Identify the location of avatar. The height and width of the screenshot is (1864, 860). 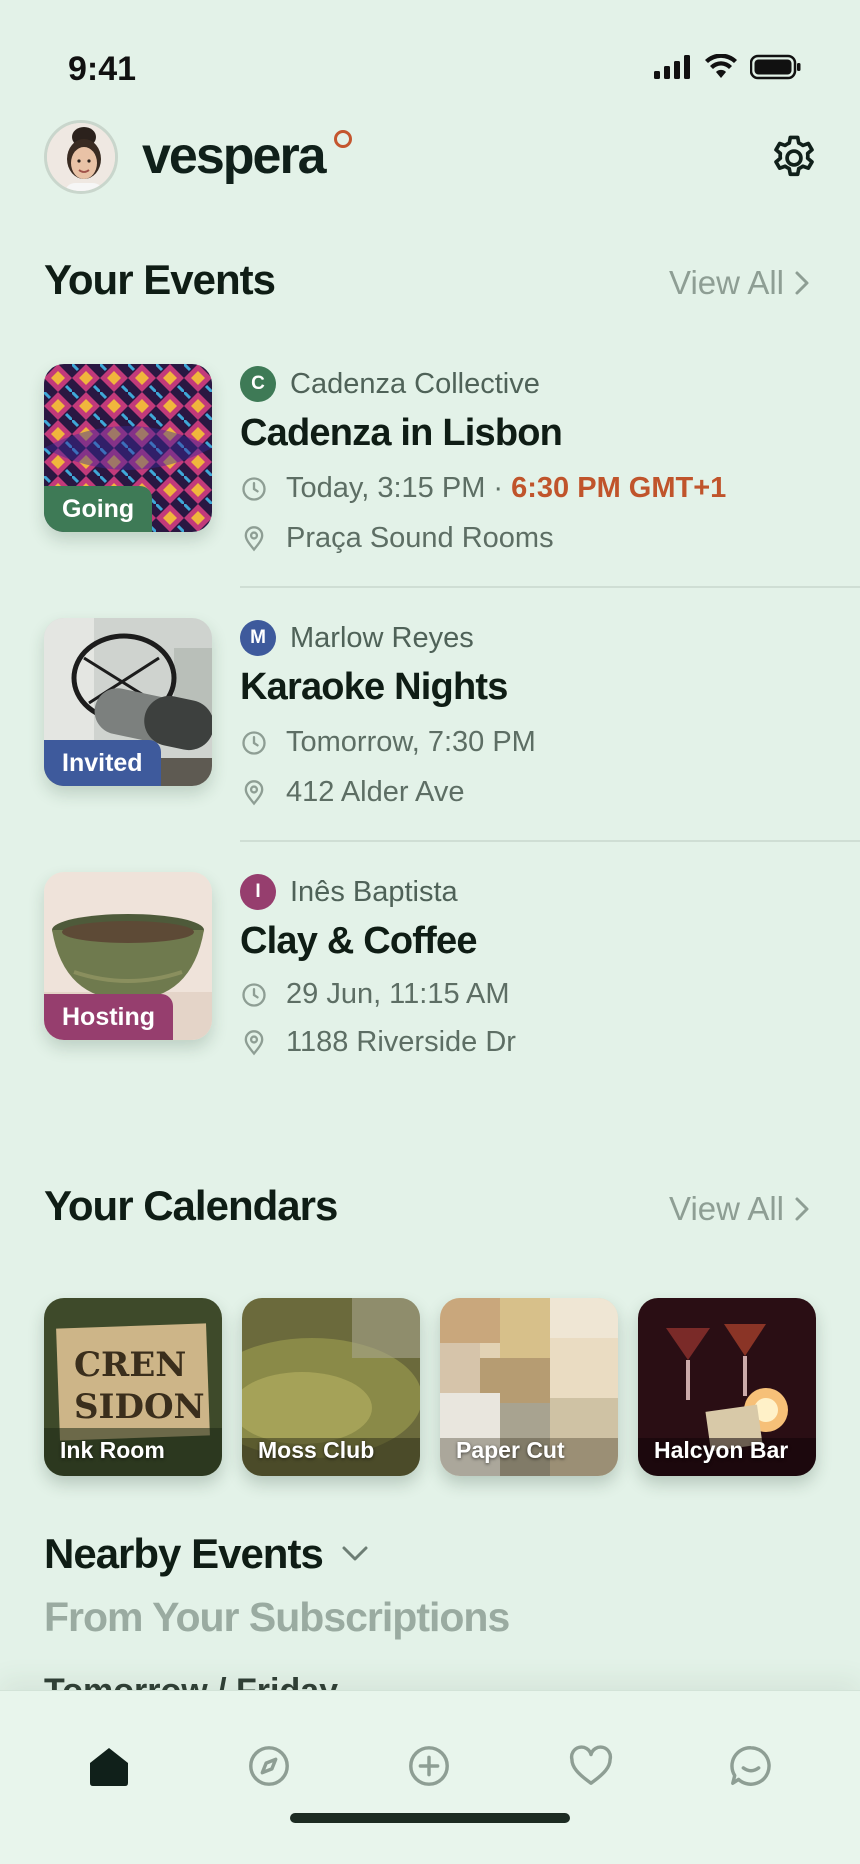
(81, 157).